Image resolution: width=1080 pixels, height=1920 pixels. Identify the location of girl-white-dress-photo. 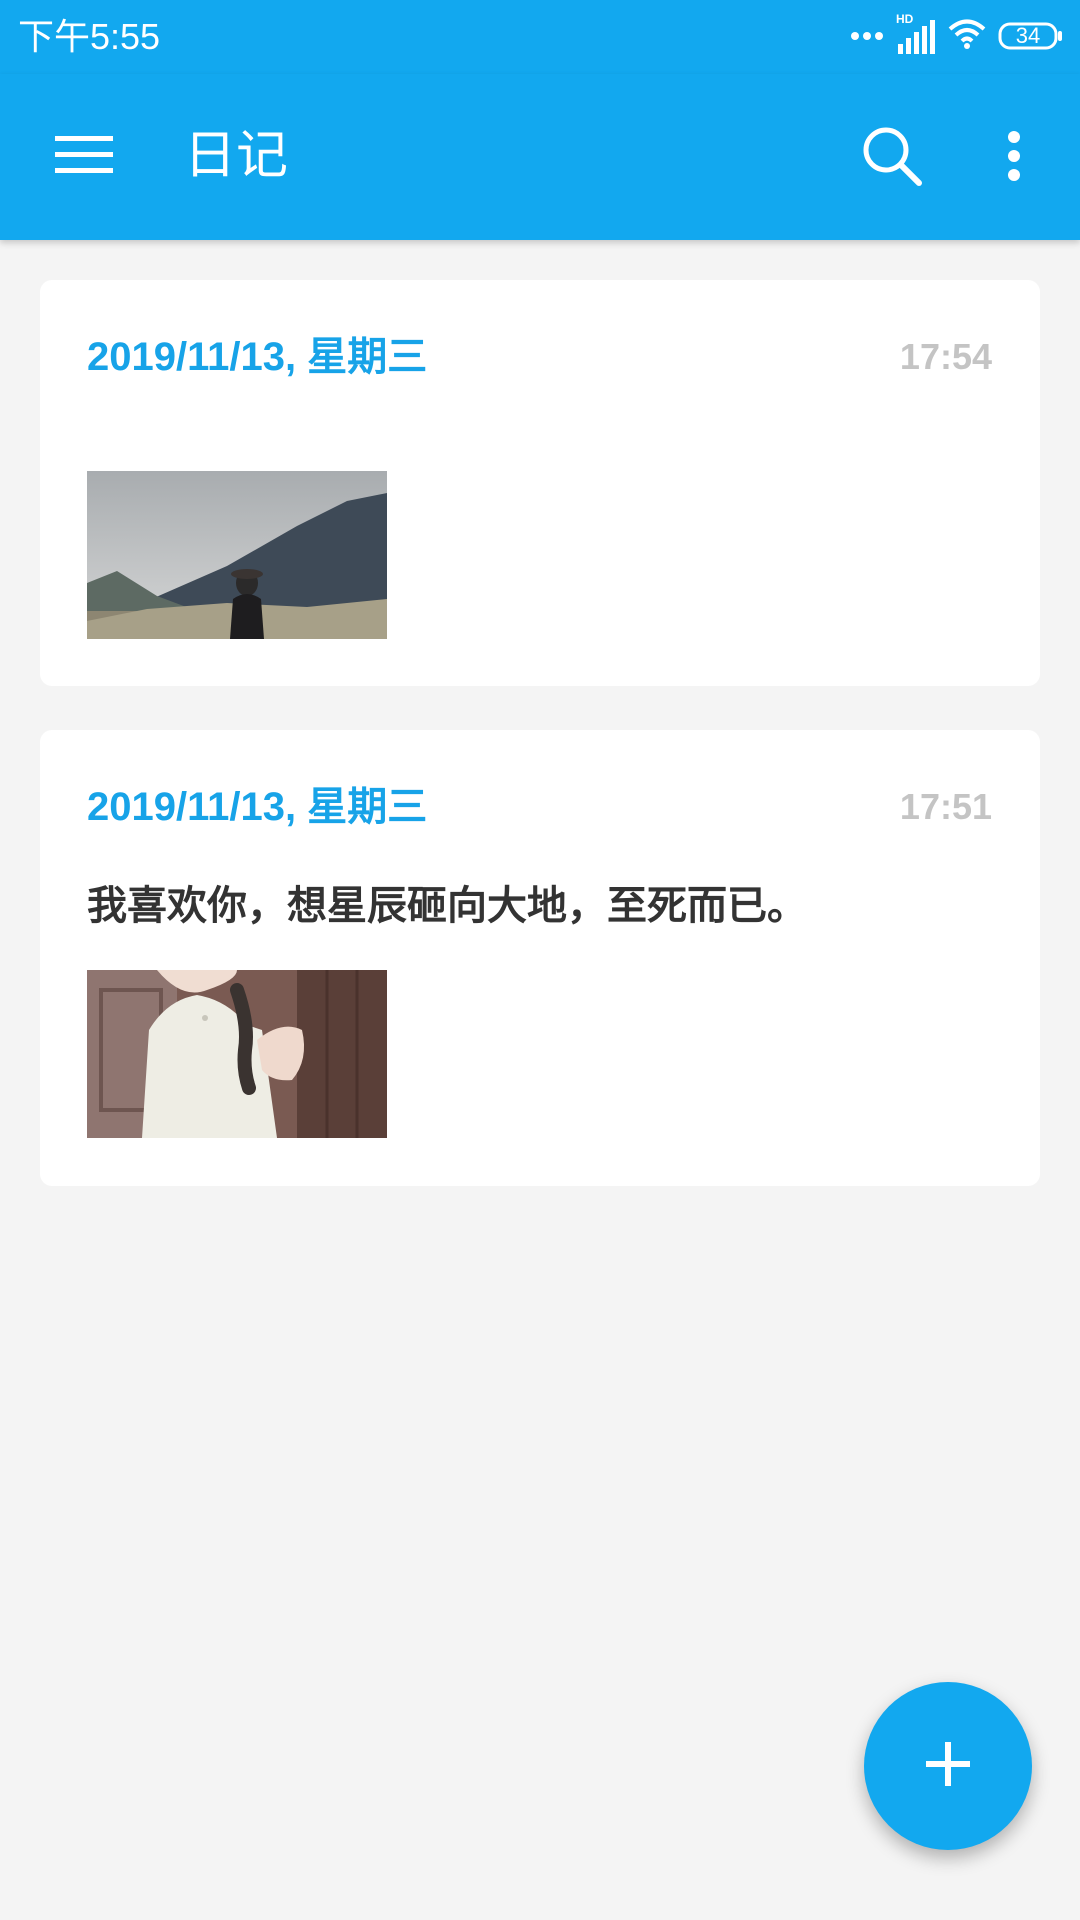
(237, 1054).